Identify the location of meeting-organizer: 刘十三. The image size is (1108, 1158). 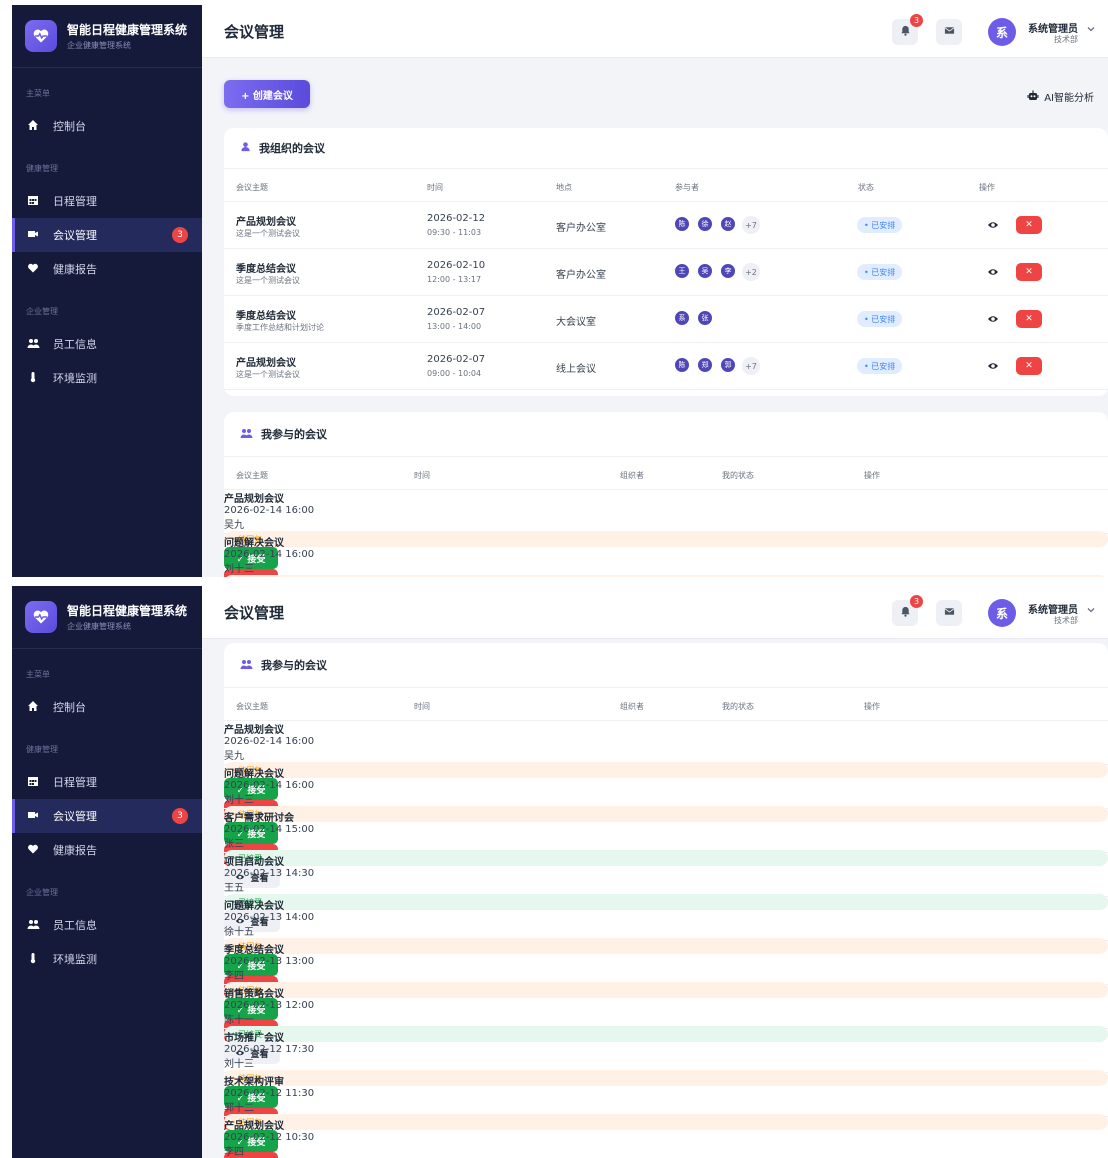
(239, 1064).